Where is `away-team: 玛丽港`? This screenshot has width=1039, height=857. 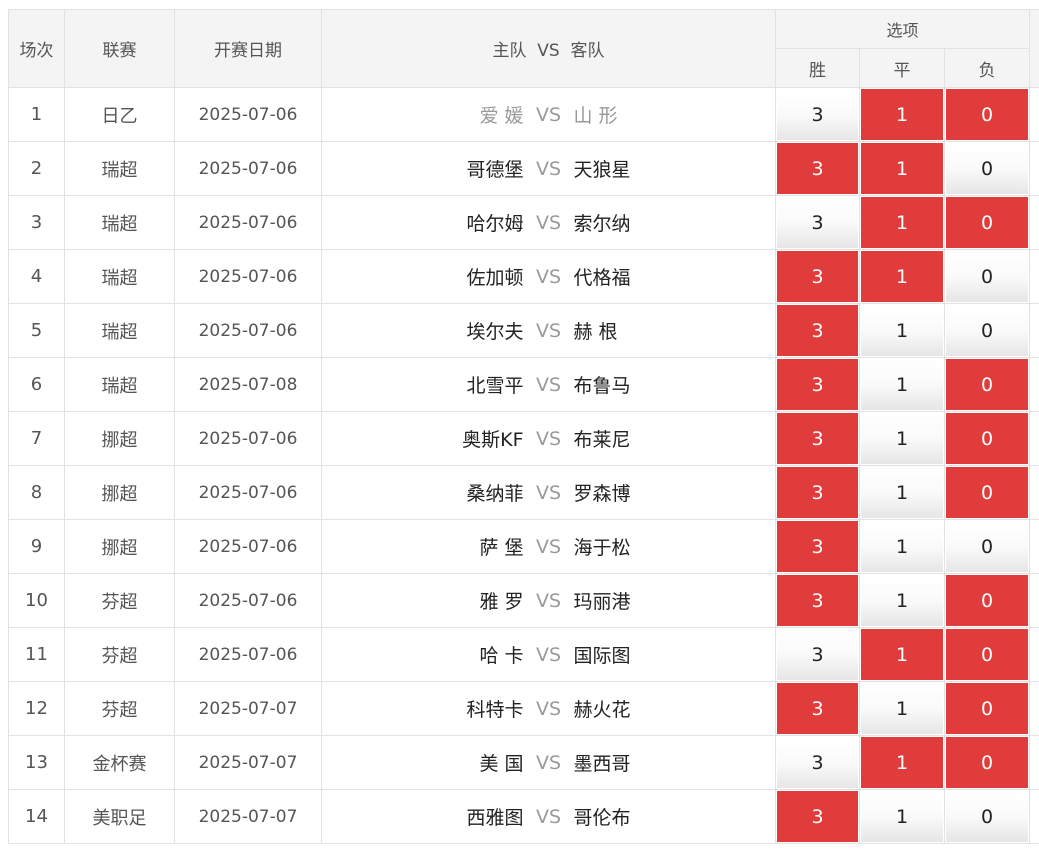 away-team: 玛丽港 is located at coordinates (602, 602).